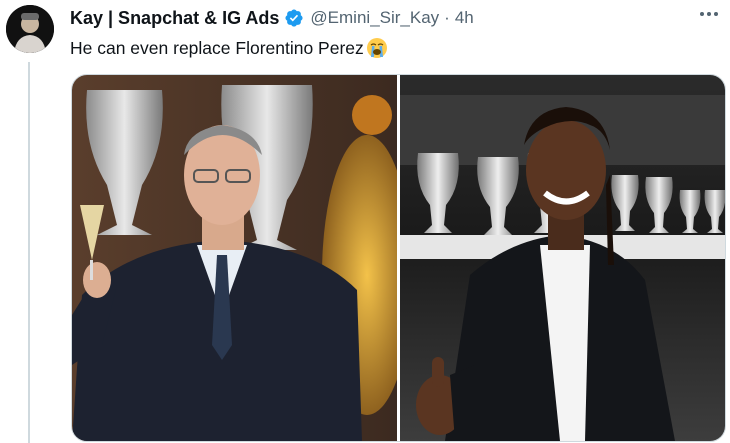  Describe the element at coordinates (374, 18) in the screenshot. I see `author-handle: @Emini_Sir_Kay` at that location.